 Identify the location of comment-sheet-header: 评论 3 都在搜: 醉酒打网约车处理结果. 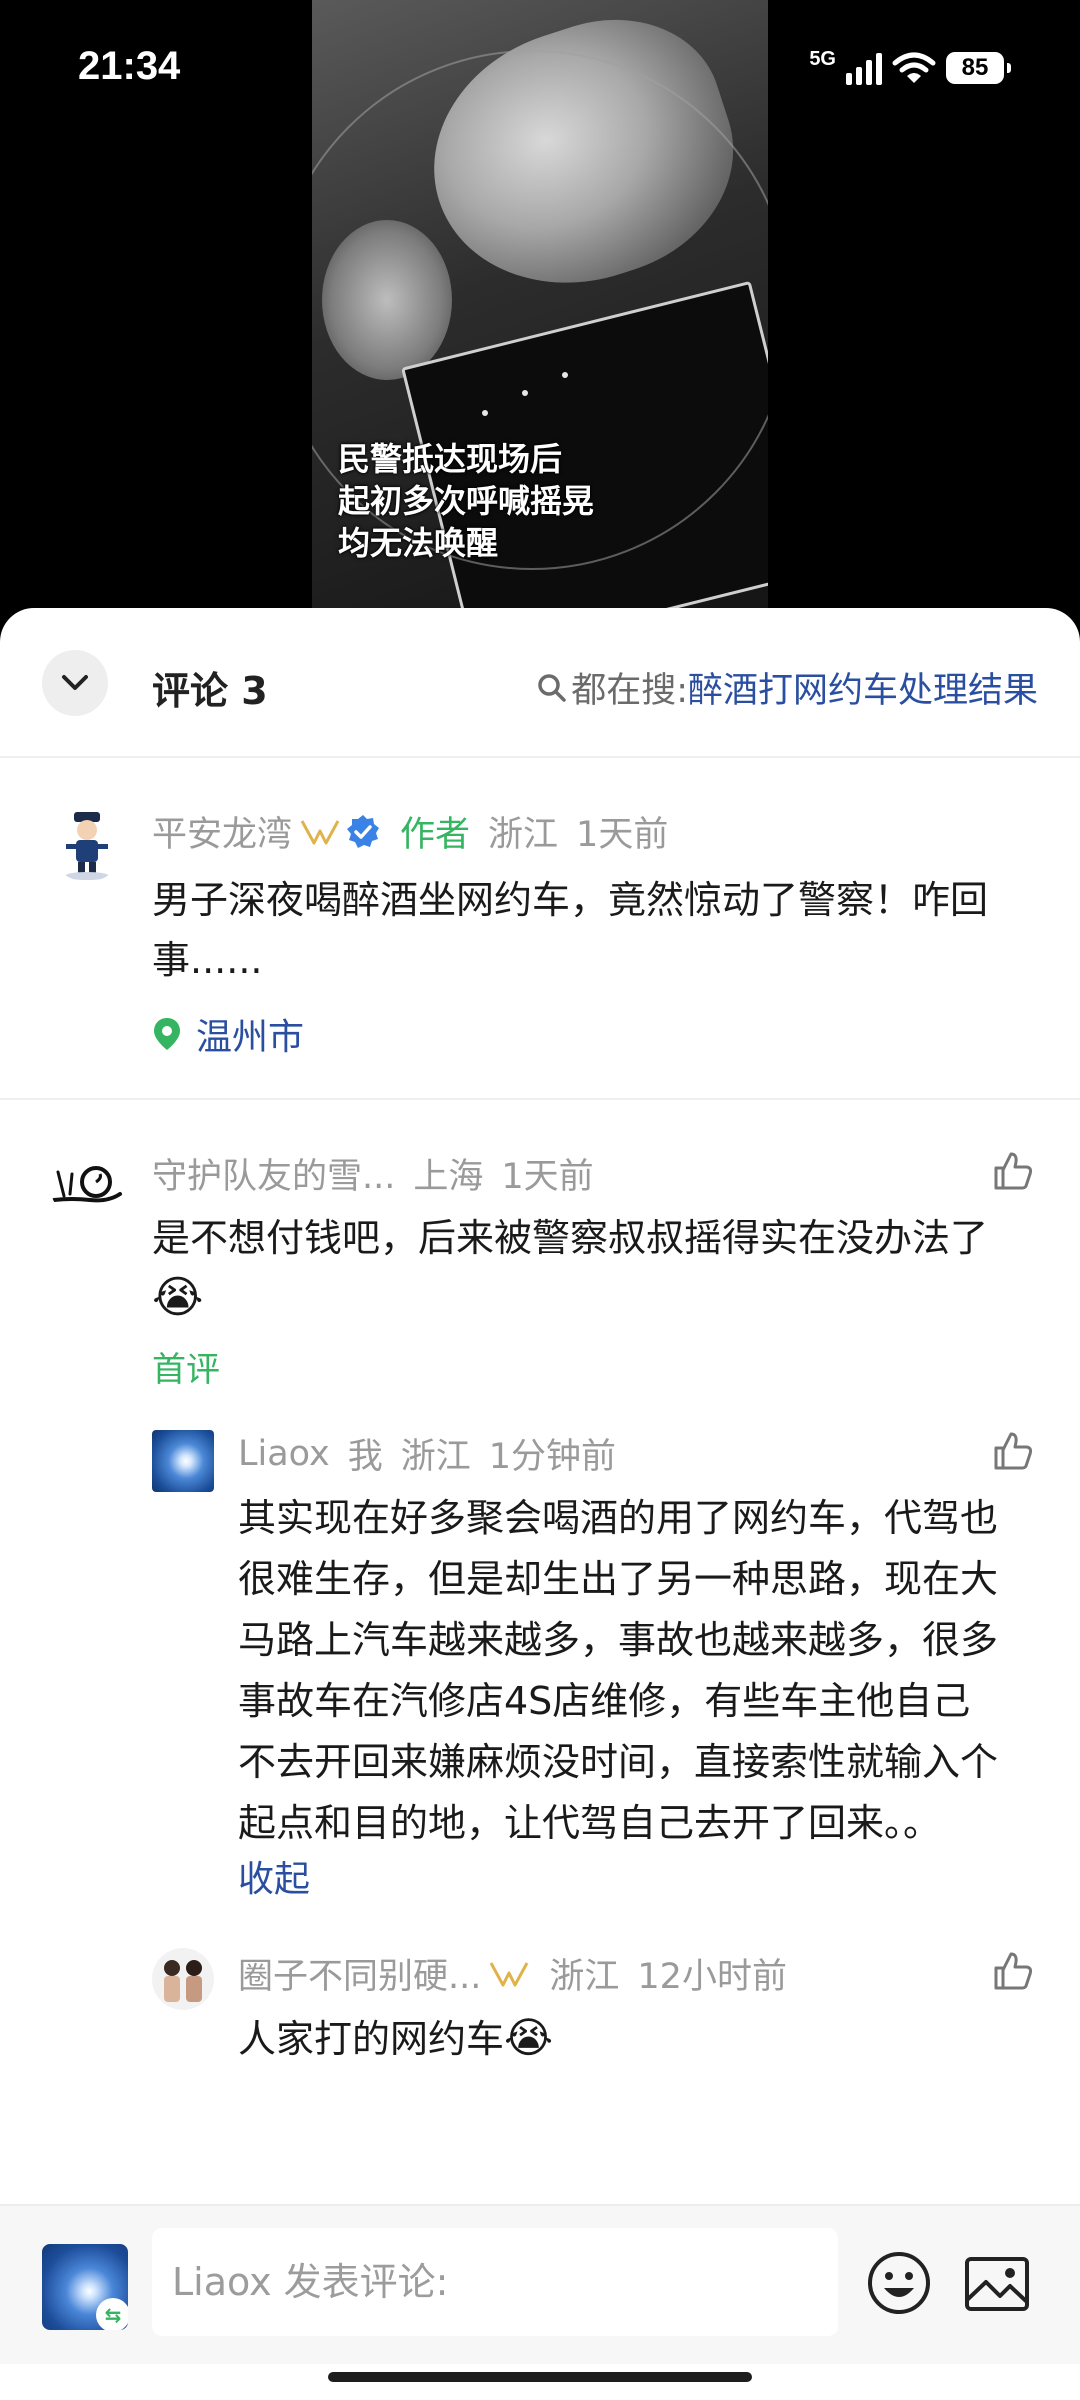
(540, 683).